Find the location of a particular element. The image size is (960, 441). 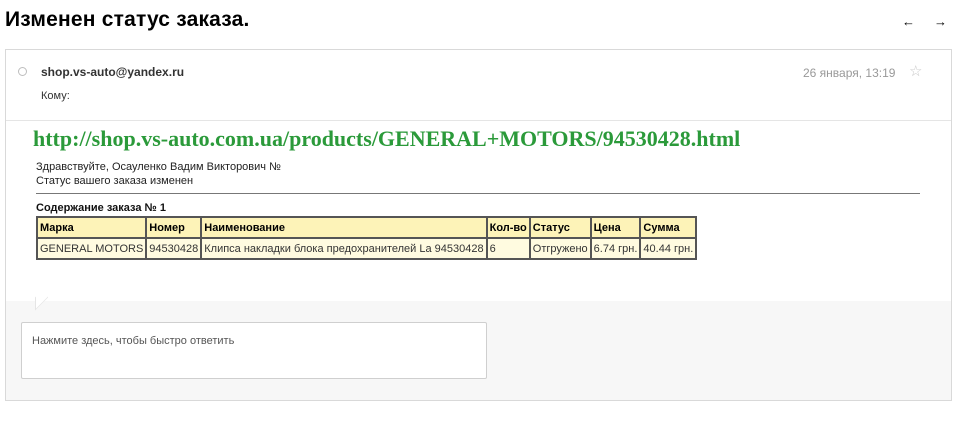

column-header: Кол-во is located at coordinates (508, 227).